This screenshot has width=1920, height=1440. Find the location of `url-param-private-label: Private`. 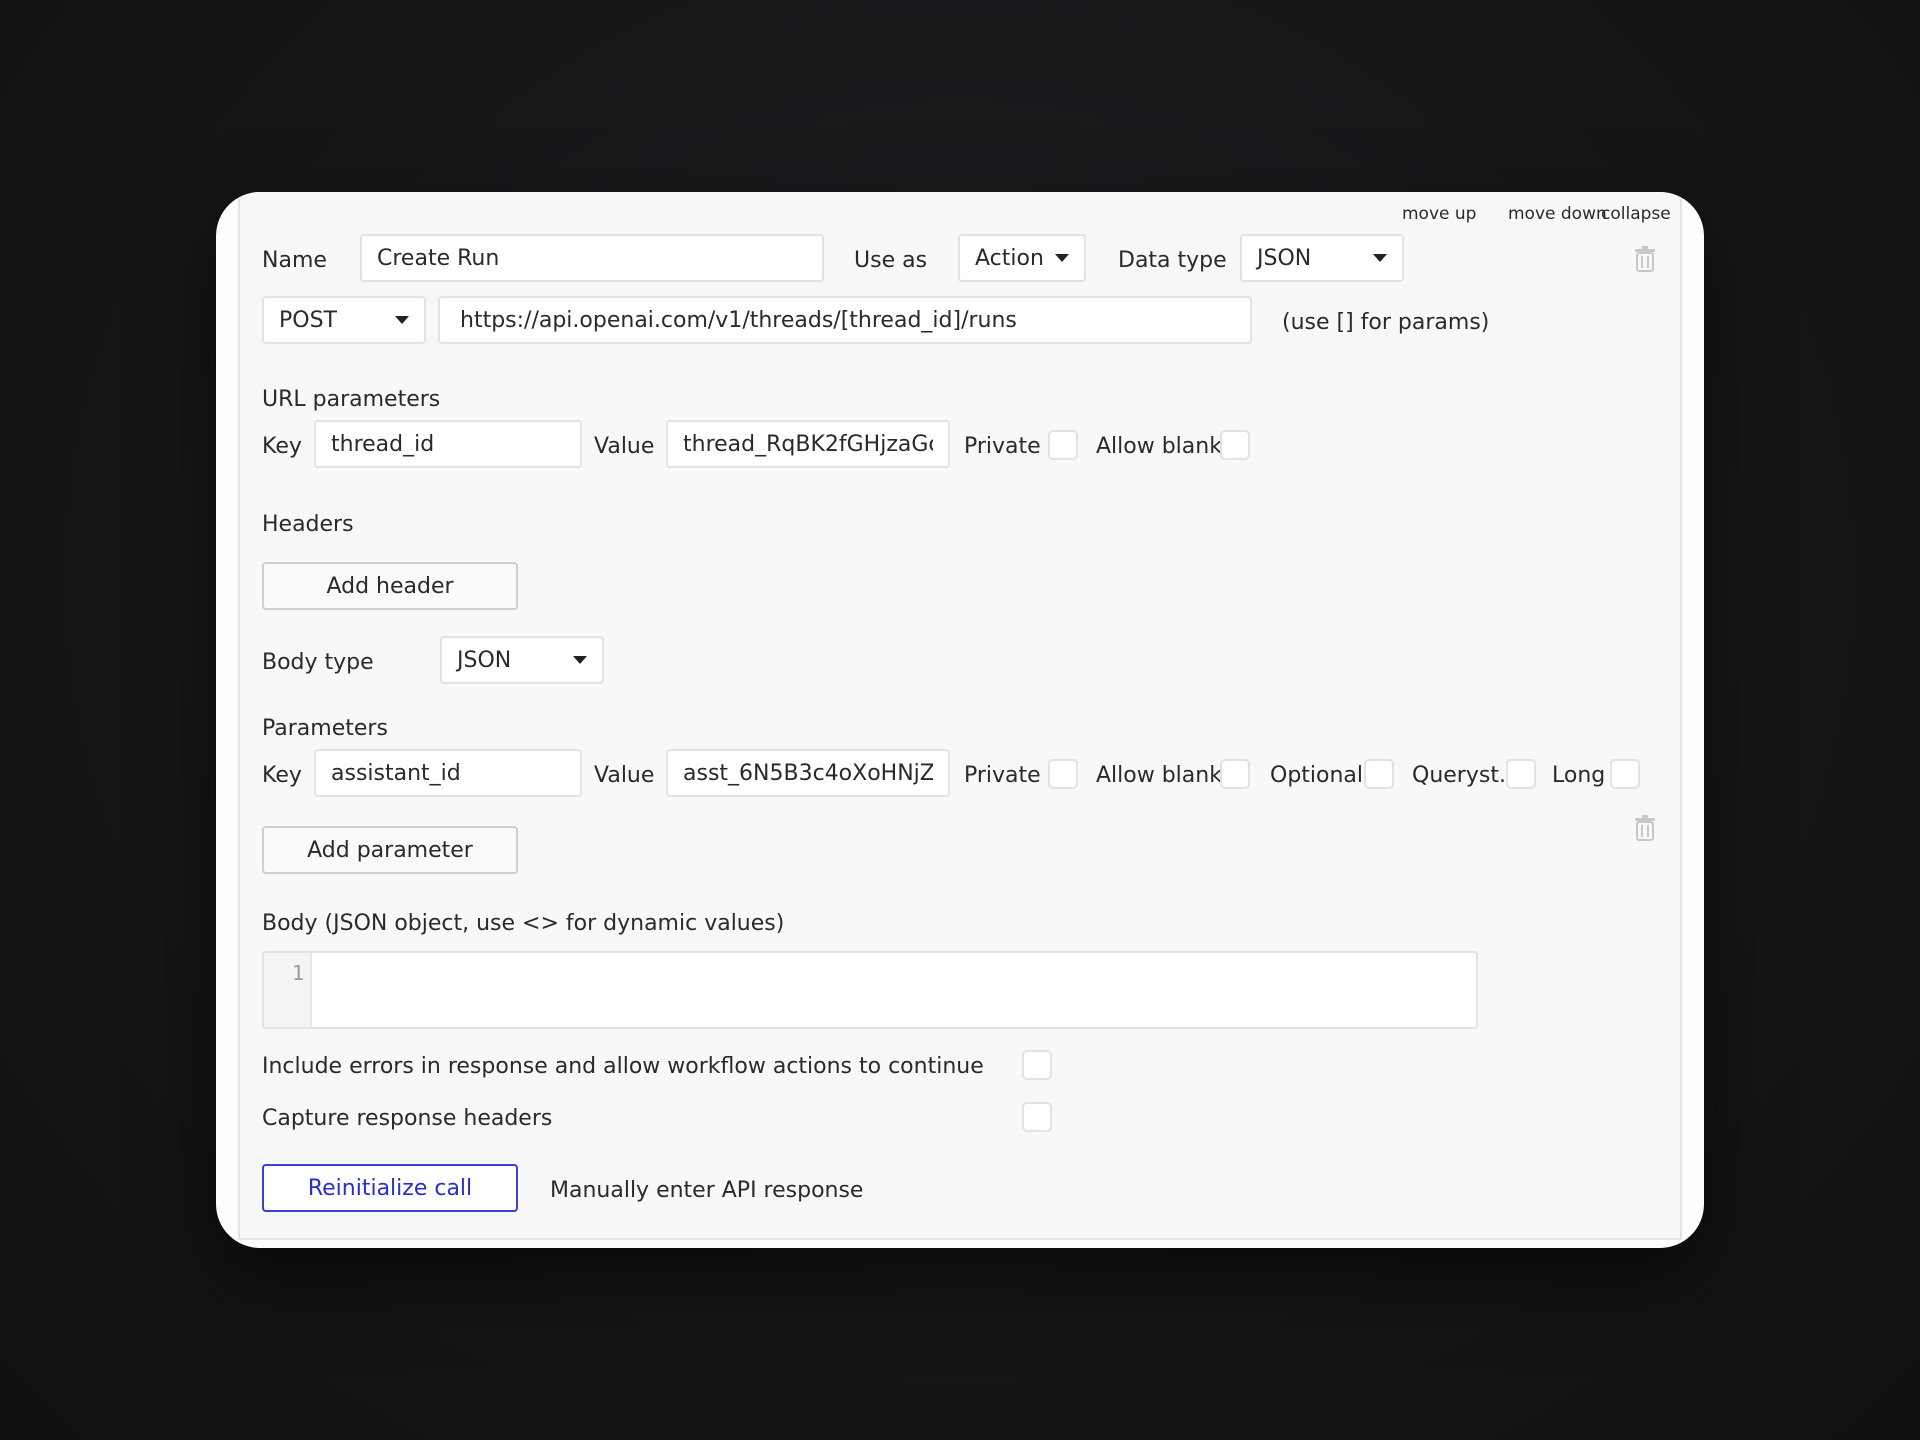

url-param-private-label: Private is located at coordinates (1002, 446).